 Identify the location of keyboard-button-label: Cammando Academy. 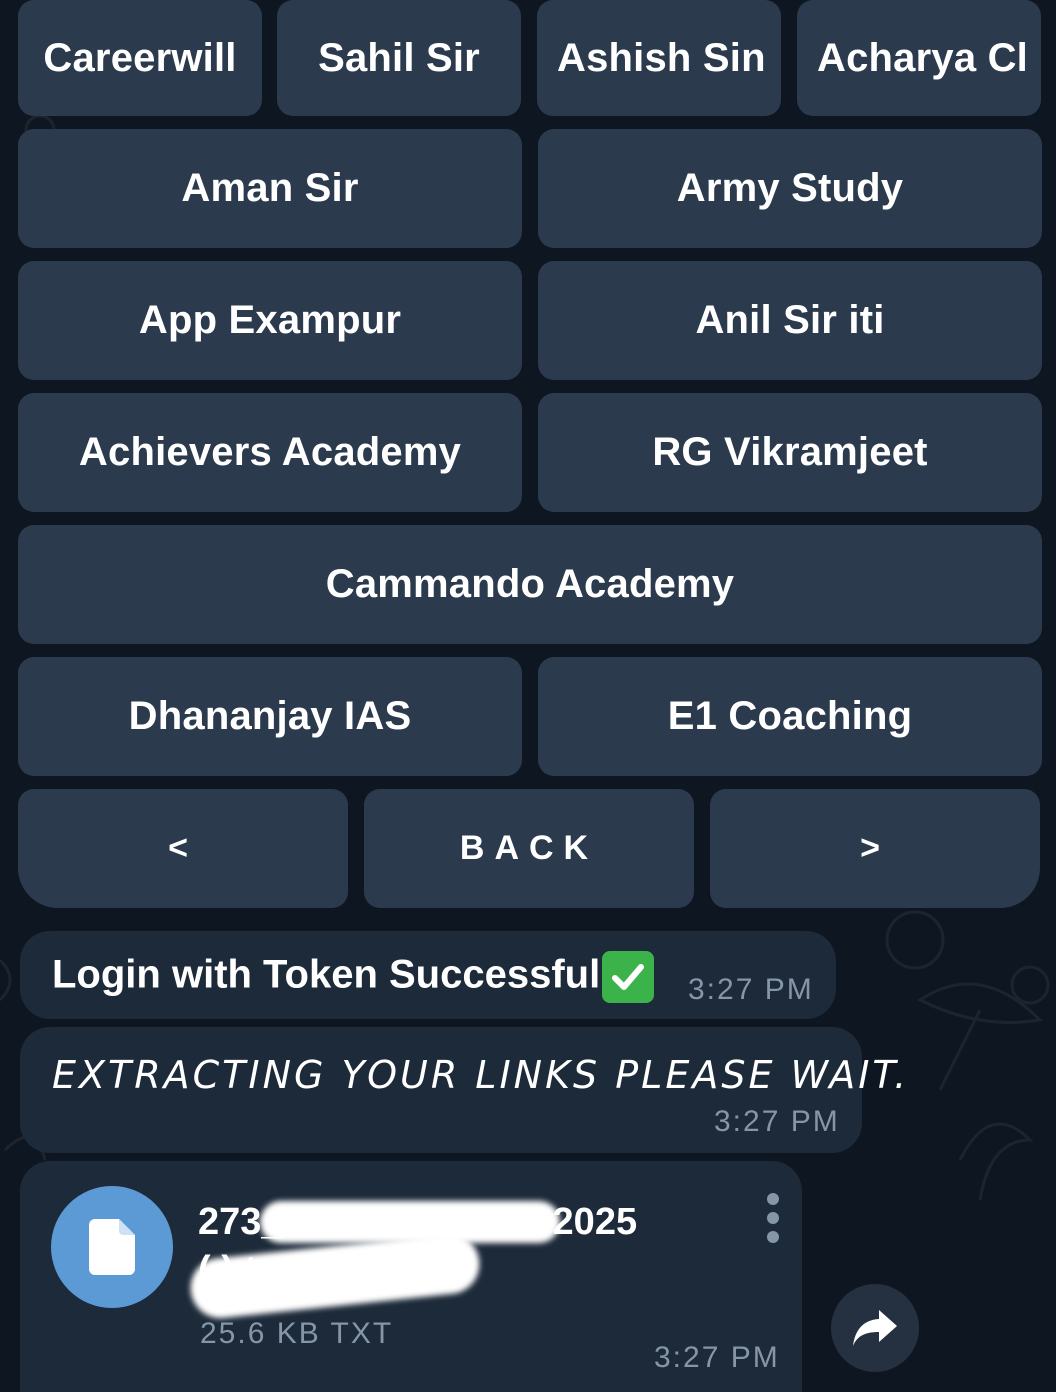
(530, 584).